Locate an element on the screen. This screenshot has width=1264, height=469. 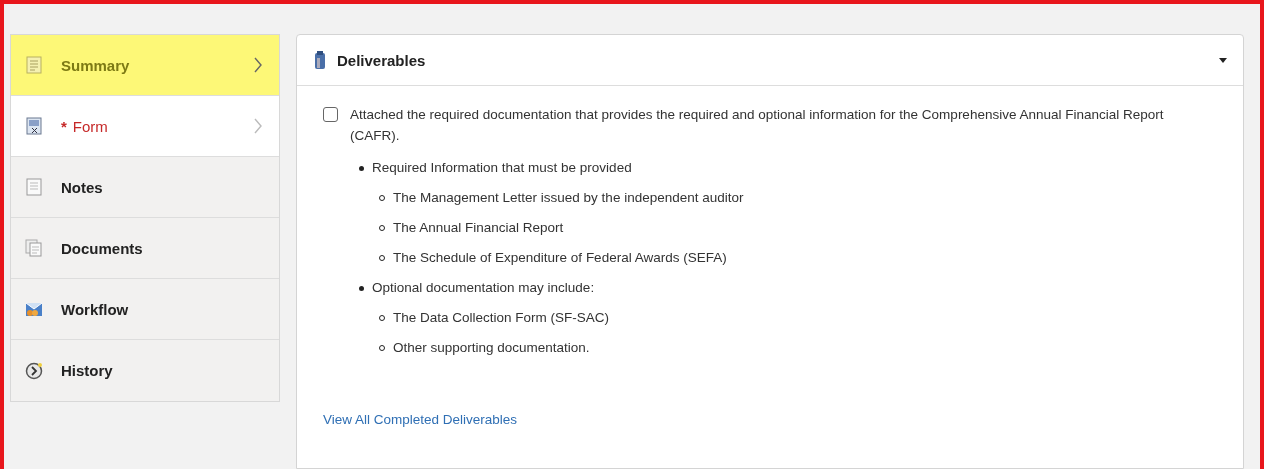
form-icon is located at coordinates (34, 126).